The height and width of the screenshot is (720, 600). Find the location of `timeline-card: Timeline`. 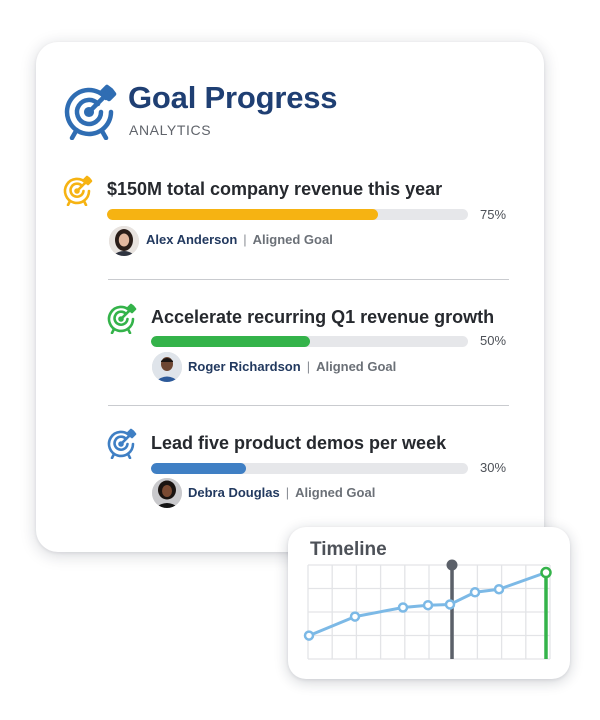

timeline-card: Timeline is located at coordinates (429, 603).